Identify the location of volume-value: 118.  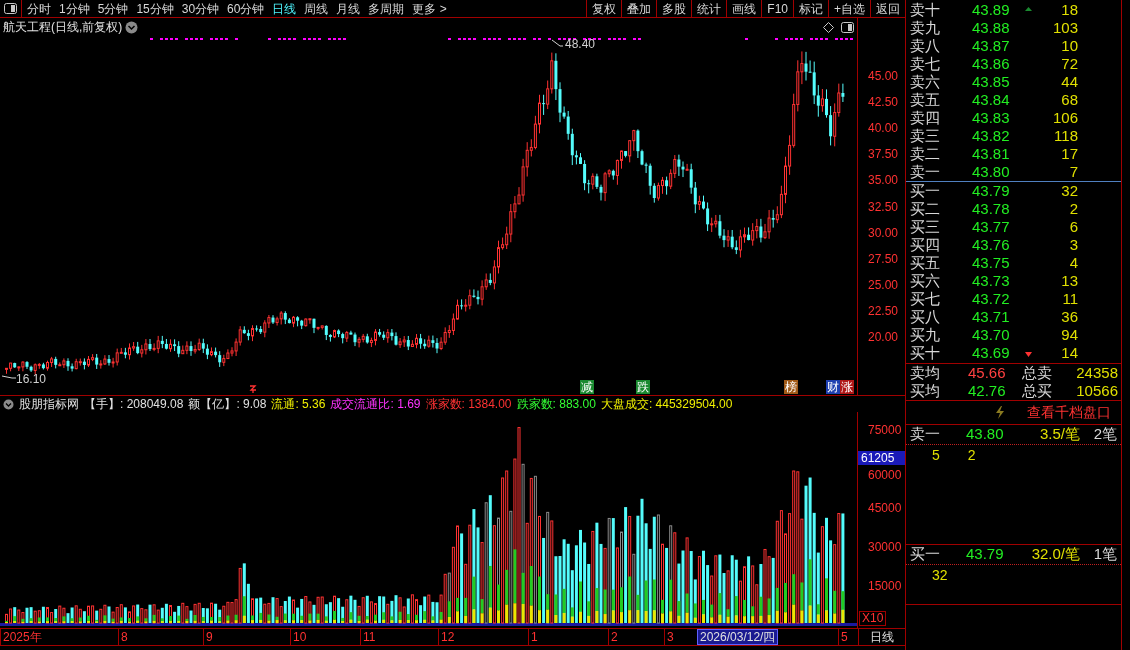
(1065, 136).